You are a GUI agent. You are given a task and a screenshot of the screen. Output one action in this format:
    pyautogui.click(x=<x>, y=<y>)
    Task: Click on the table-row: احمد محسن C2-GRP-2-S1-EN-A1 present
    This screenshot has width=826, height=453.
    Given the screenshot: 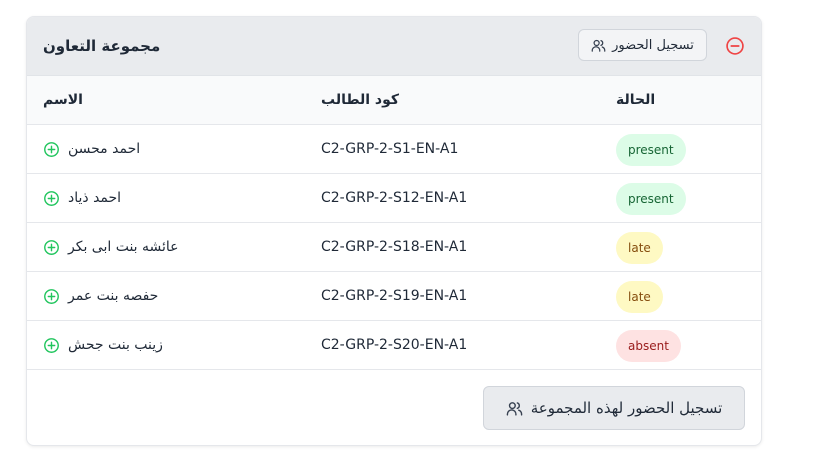 What is the action you would take?
    pyautogui.click(x=394, y=149)
    